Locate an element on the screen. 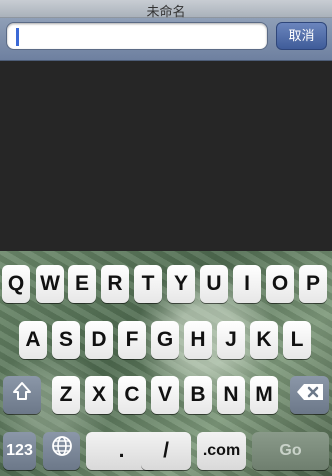  delete-key is located at coordinates (309, 395).